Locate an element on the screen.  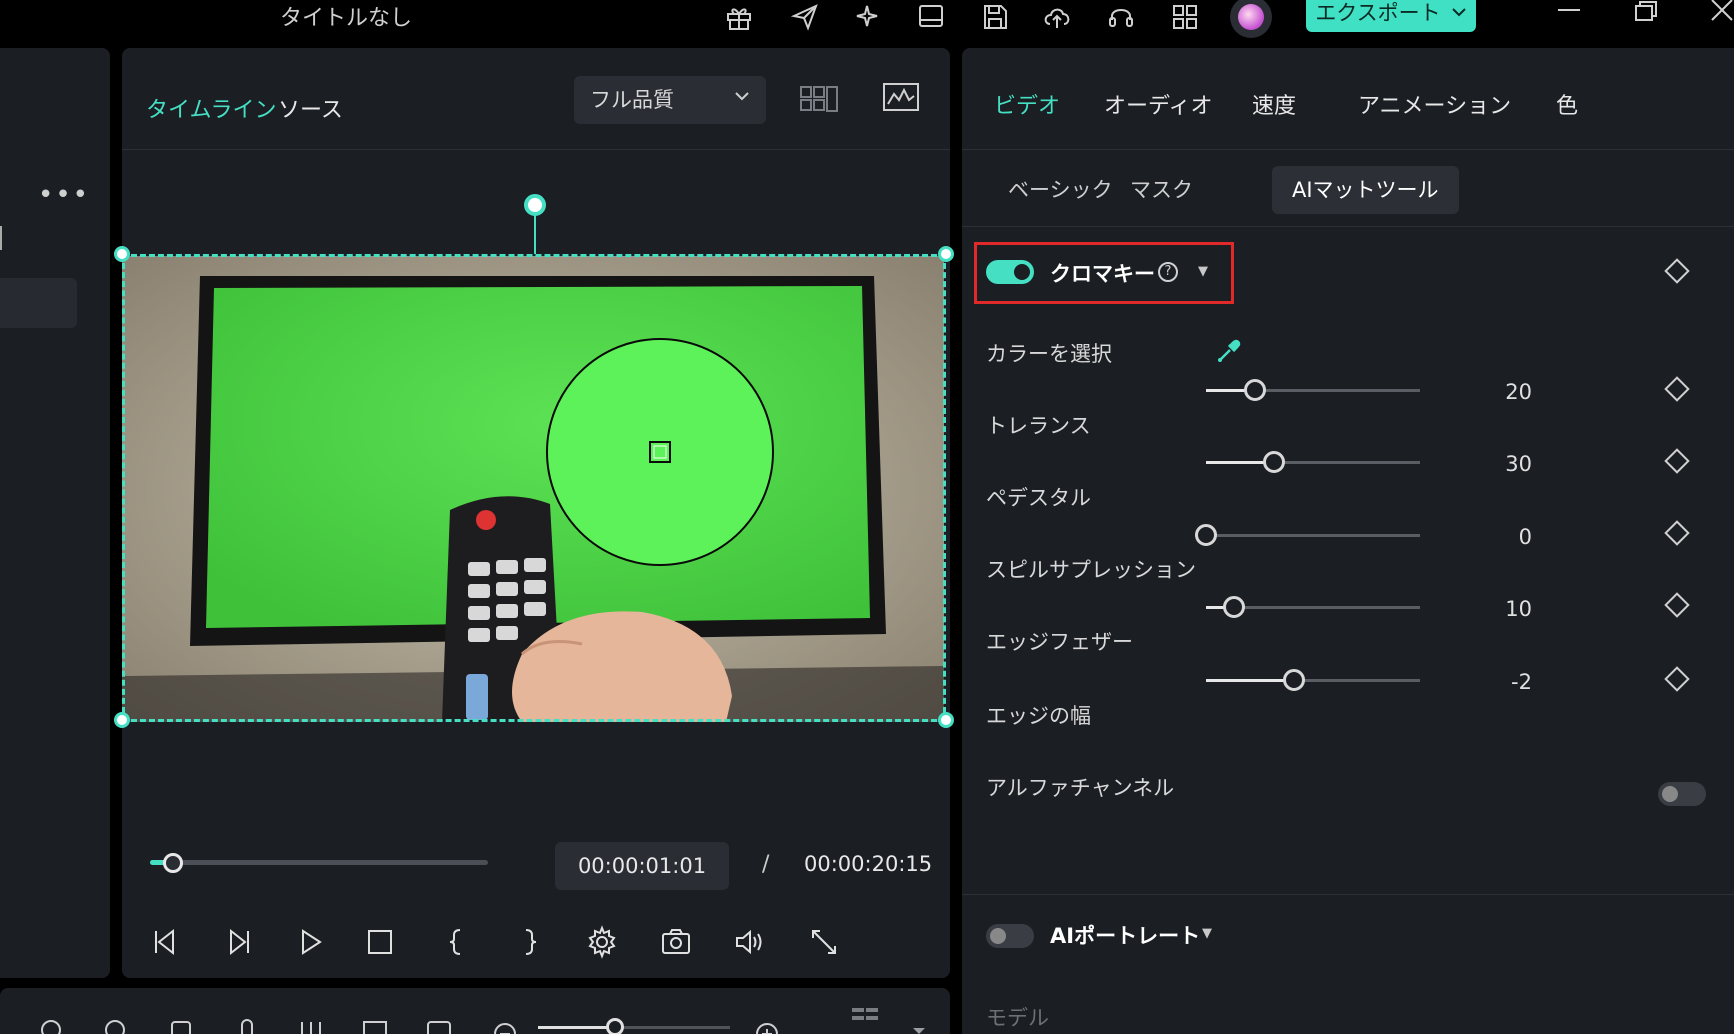
edge-feather-value: 10 is located at coordinates (1492, 609).